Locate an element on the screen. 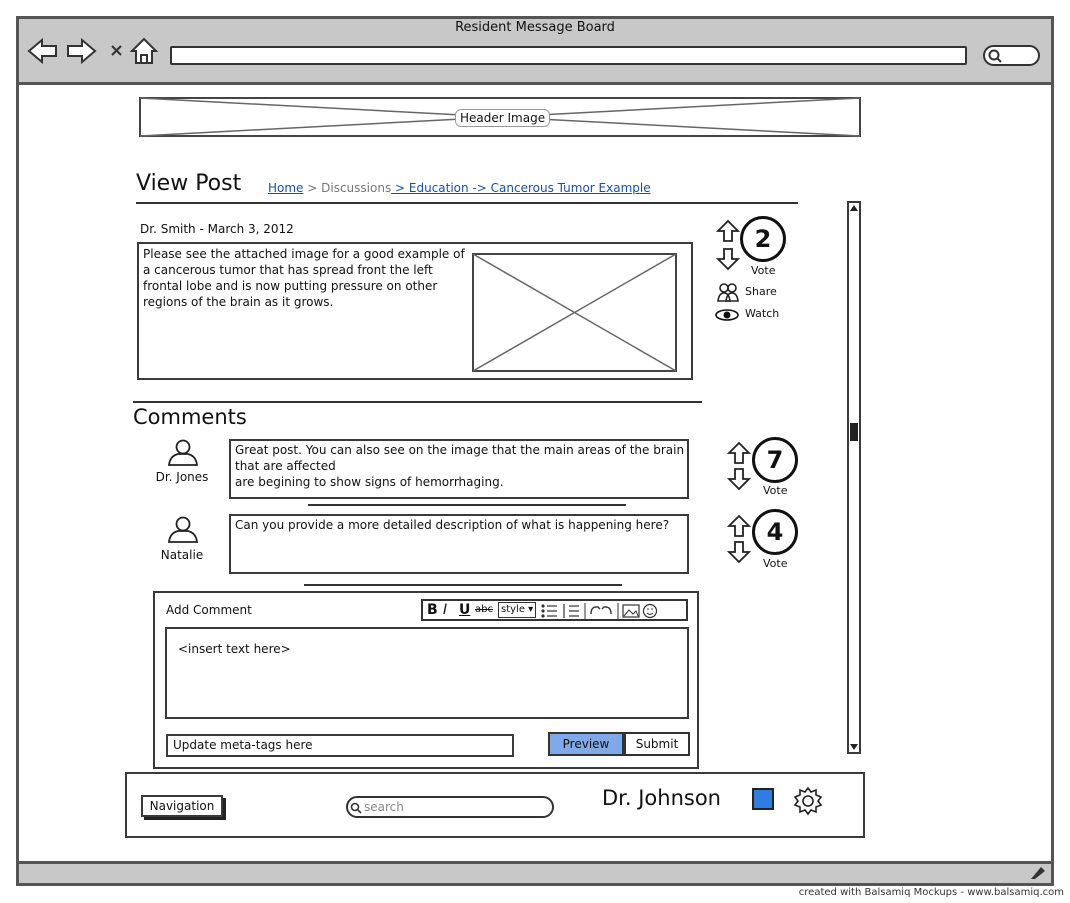  post-vote-count: 2 is located at coordinates (763, 239).